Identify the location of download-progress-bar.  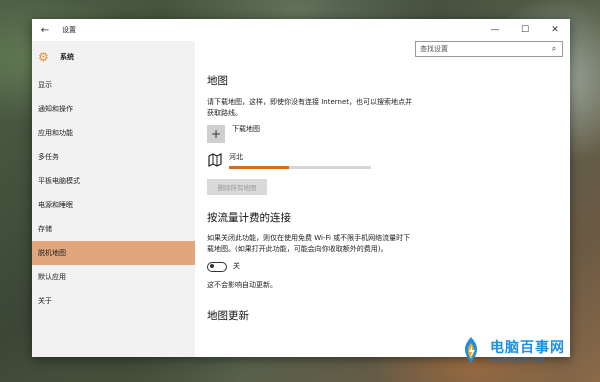
(300, 167).